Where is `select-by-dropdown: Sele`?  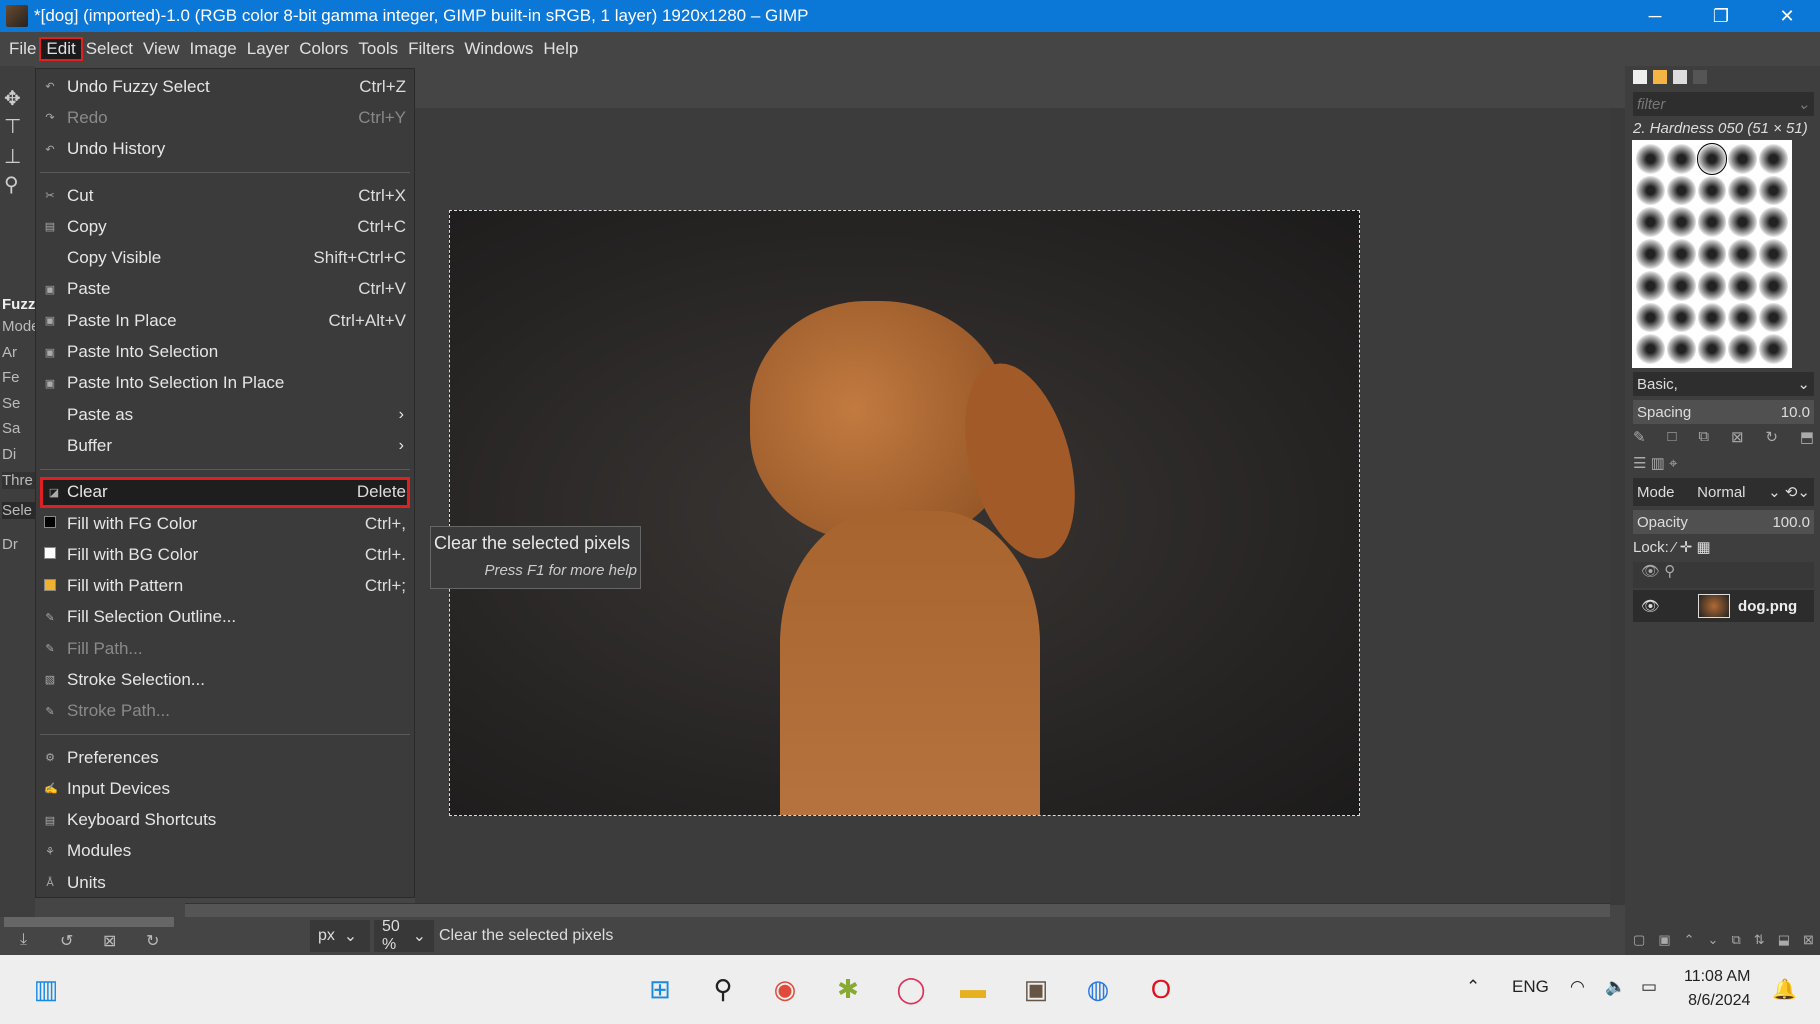
select-by-dropdown: Sele is located at coordinates (18, 510).